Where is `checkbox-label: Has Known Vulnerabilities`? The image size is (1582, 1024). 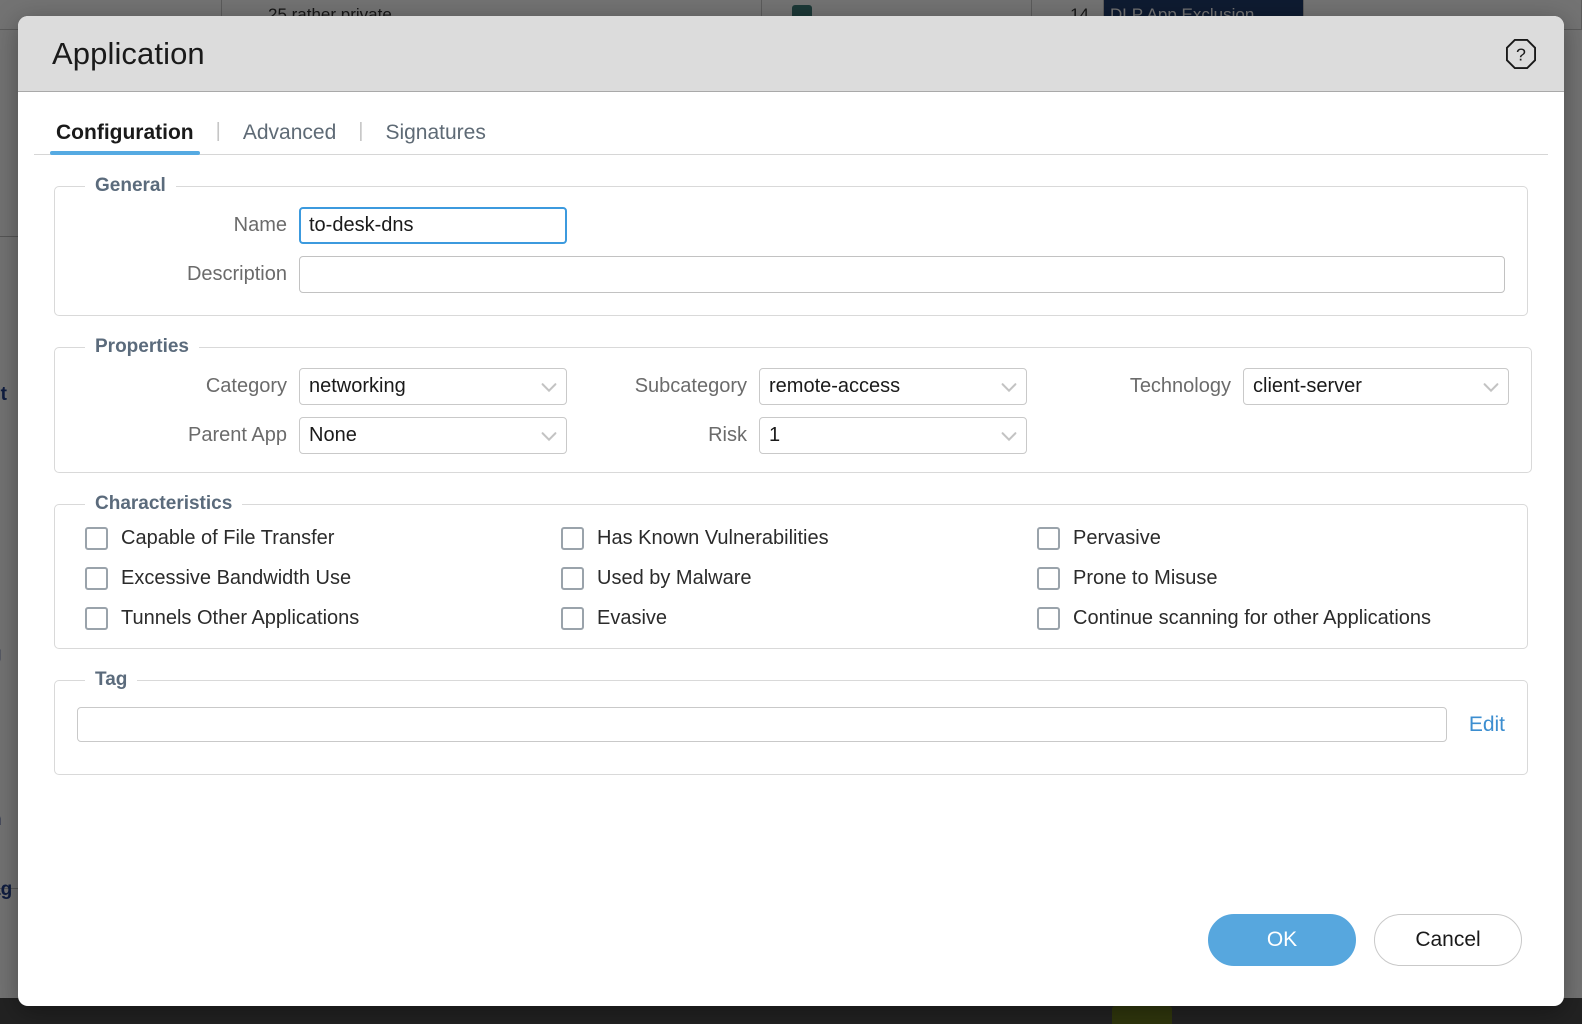
checkbox-label: Has Known Vulnerabilities is located at coordinates (713, 538).